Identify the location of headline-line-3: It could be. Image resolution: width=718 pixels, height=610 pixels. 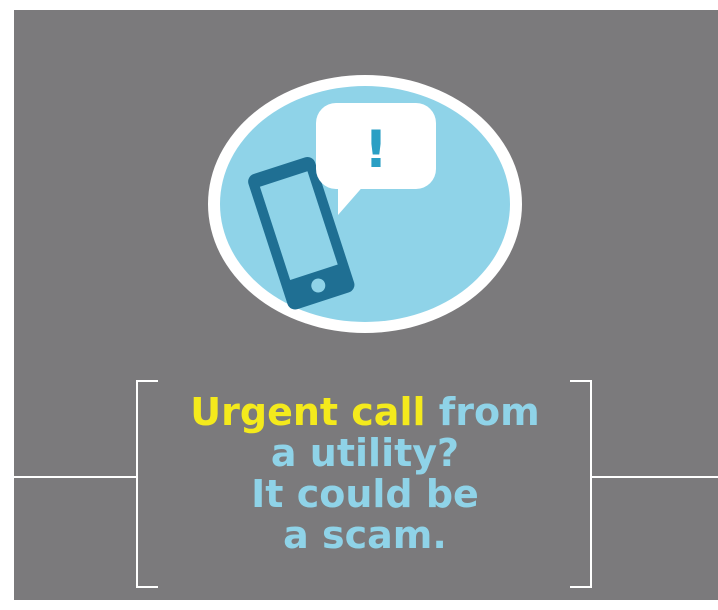
(365, 494).